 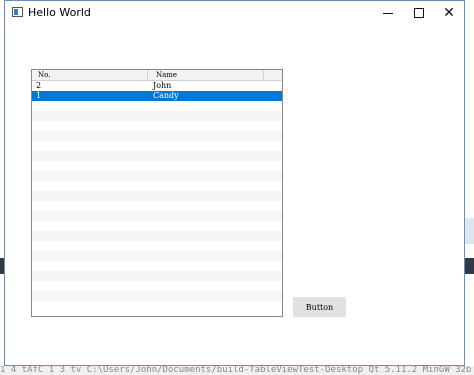 I want to click on close-icon: ✕, so click(x=449, y=13).